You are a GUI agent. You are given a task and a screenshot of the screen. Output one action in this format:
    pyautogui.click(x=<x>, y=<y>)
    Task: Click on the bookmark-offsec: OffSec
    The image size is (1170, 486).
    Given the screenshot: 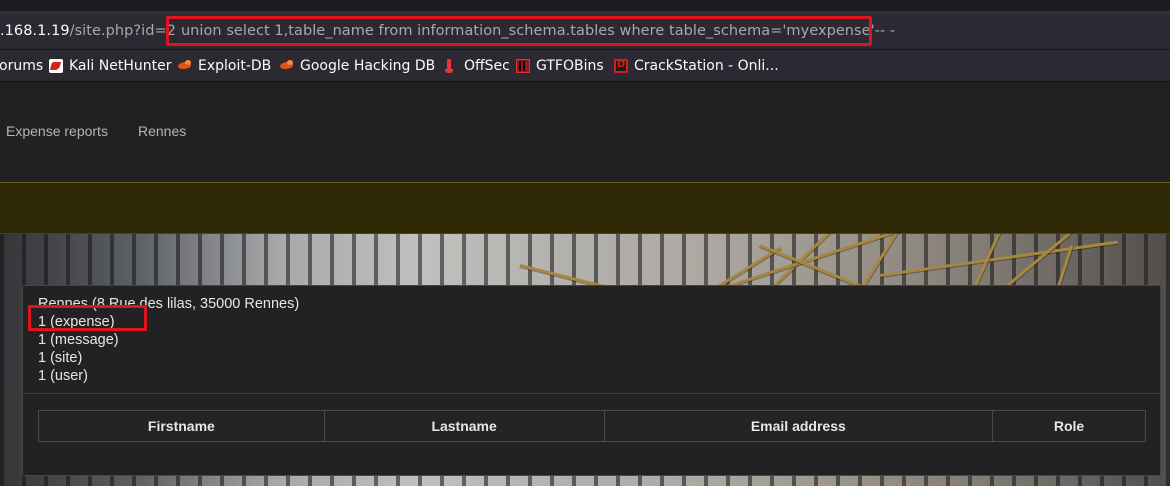 What is the action you would take?
    pyautogui.click(x=477, y=66)
    